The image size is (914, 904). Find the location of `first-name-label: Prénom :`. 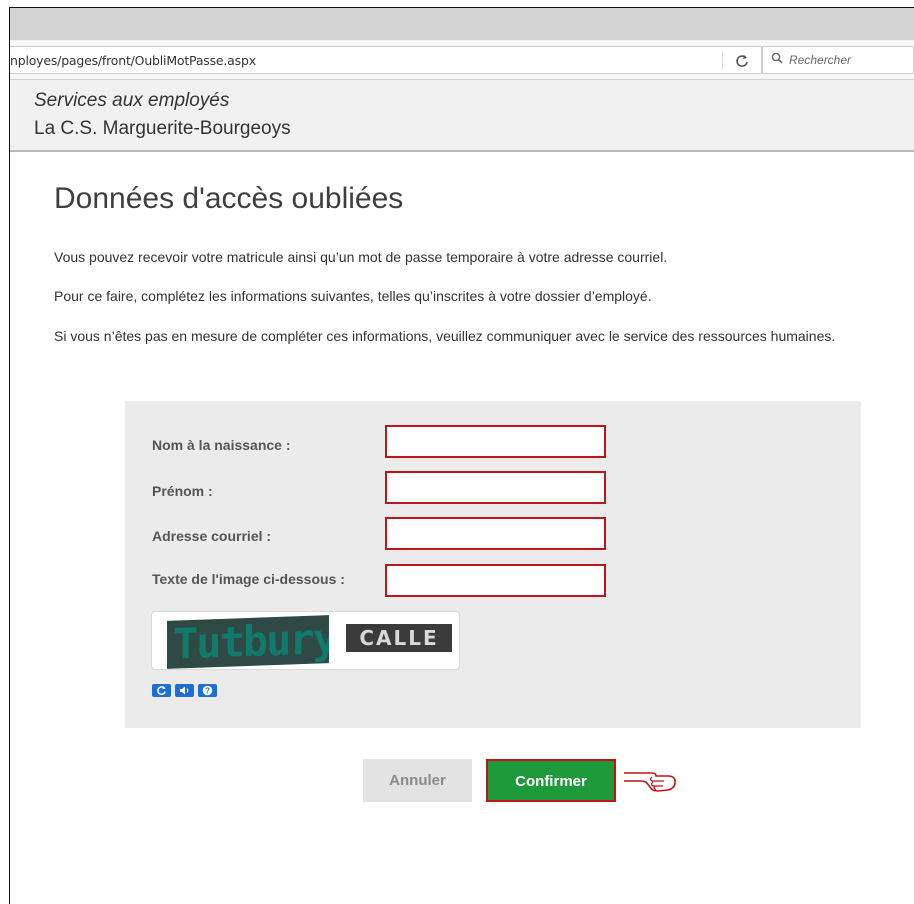

first-name-label: Prénom : is located at coordinates (182, 491).